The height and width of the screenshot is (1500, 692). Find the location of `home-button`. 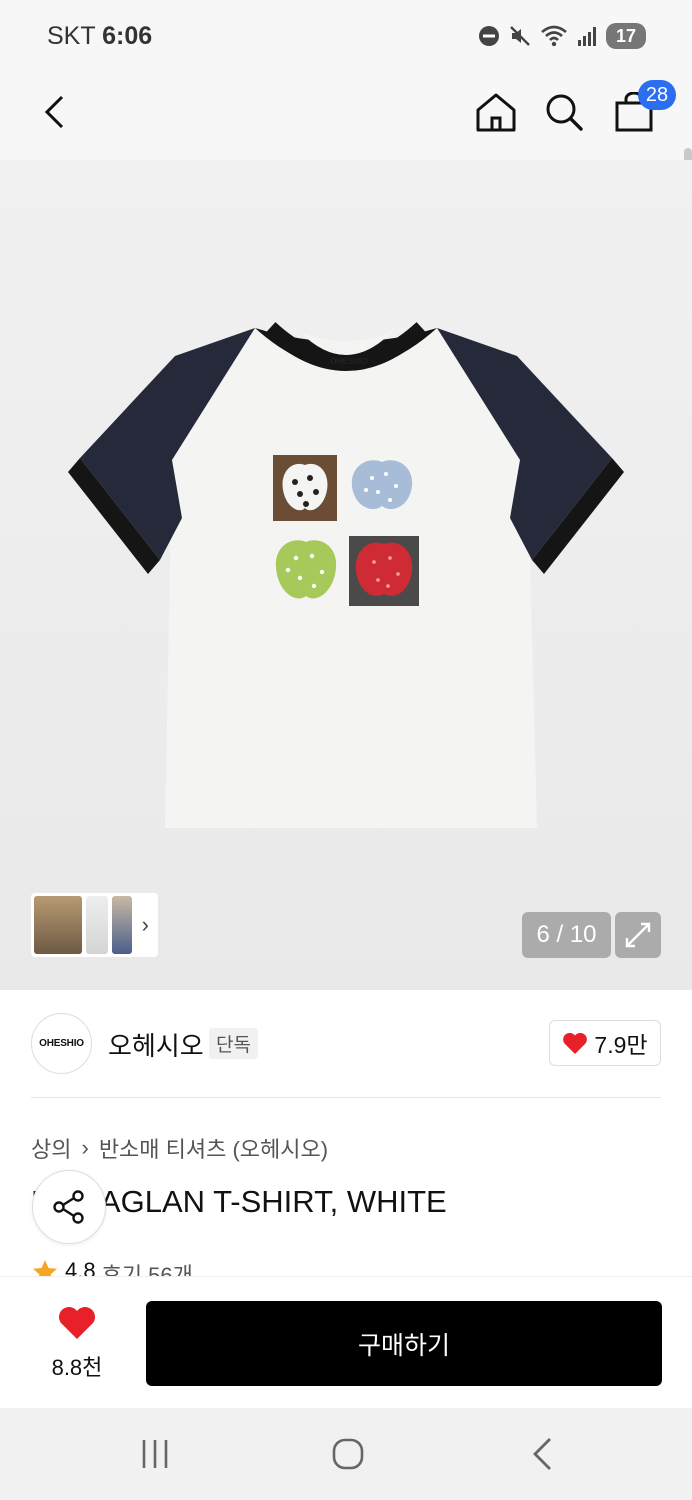

home-button is located at coordinates (496, 112).